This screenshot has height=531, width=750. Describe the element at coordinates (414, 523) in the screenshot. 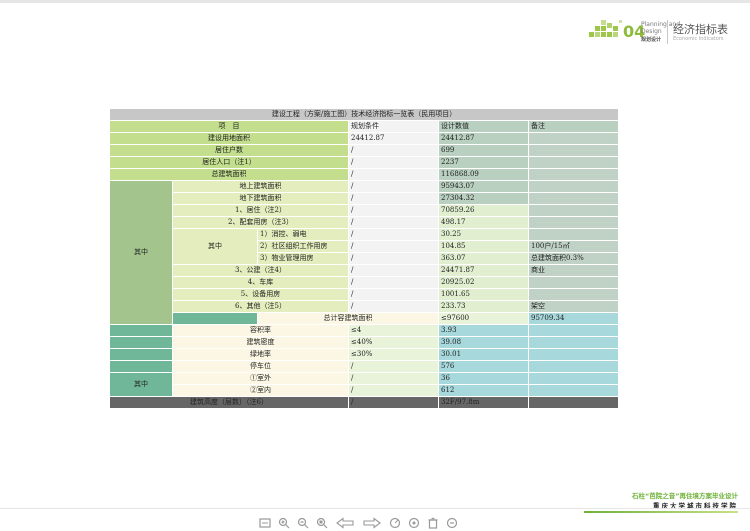

I see `settings-icon` at that location.